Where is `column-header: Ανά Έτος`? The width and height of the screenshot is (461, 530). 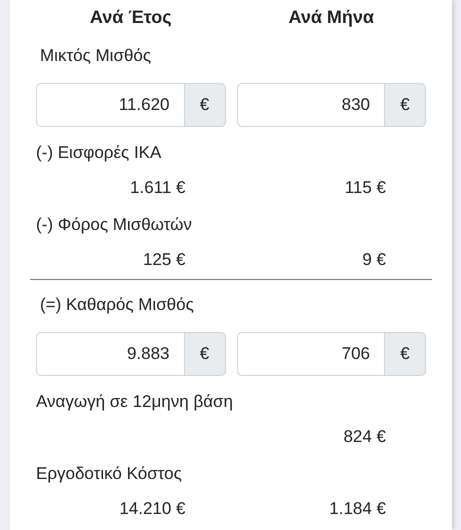 column-header: Ανά Έτος is located at coordinates (131, 17).